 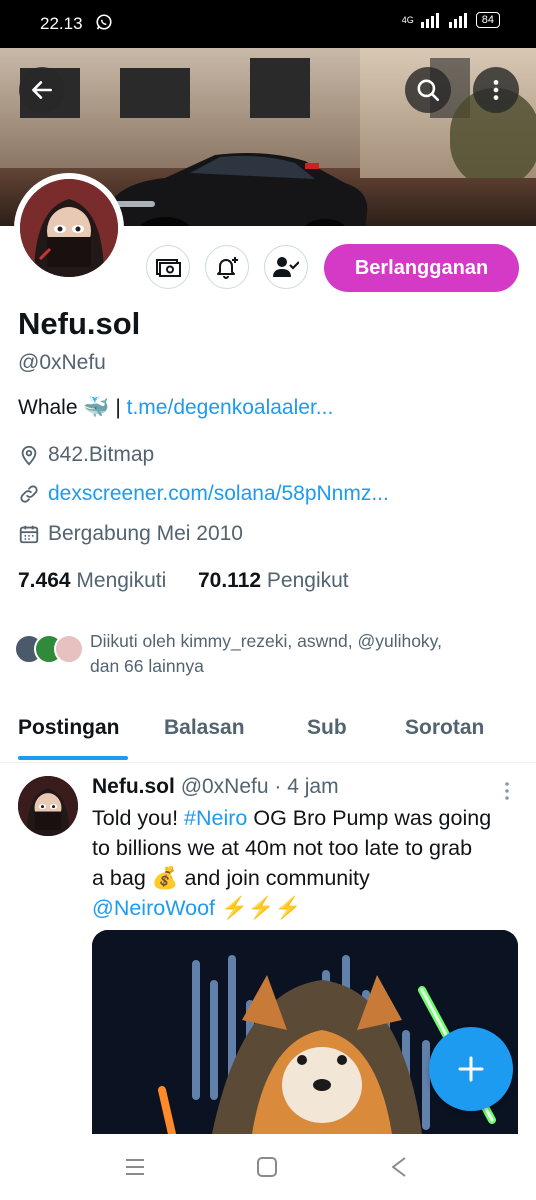 I want to click on compose-fab, so click(x=471, y=1069).